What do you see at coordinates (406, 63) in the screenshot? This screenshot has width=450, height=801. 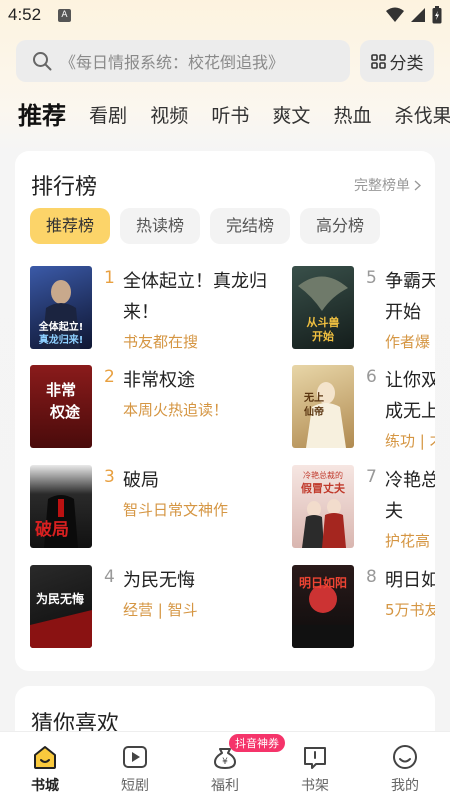 I see `category-label: 分类` at bounding box center [406, 63].